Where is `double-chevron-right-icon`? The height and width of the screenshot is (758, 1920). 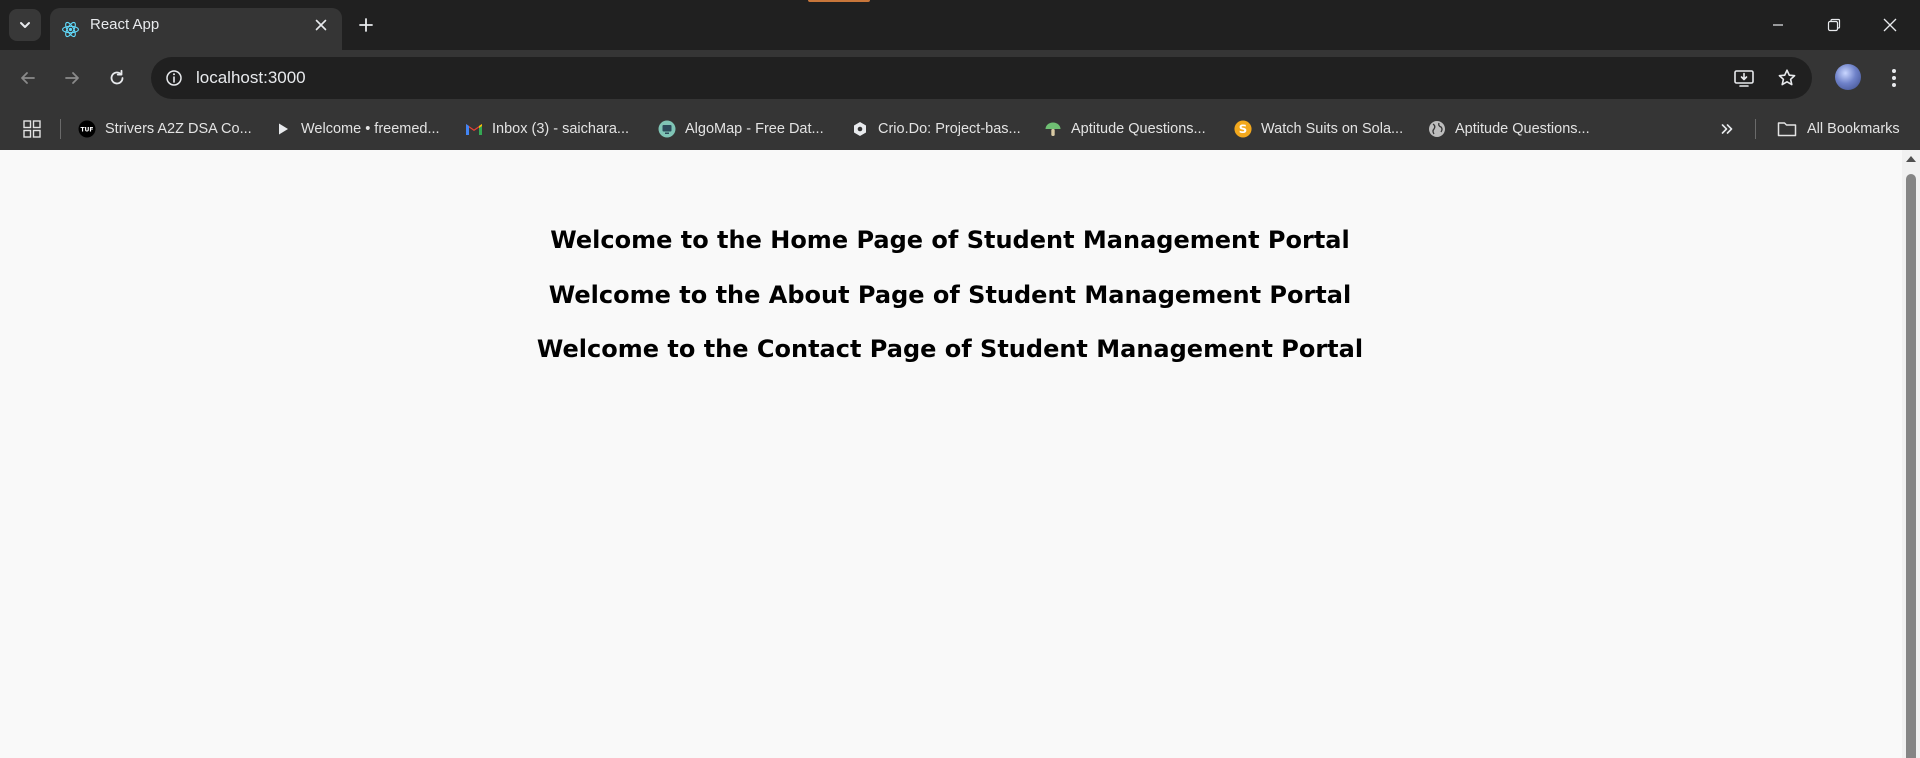
double-chevron-right-icon is located at coordinates (1727, 129).